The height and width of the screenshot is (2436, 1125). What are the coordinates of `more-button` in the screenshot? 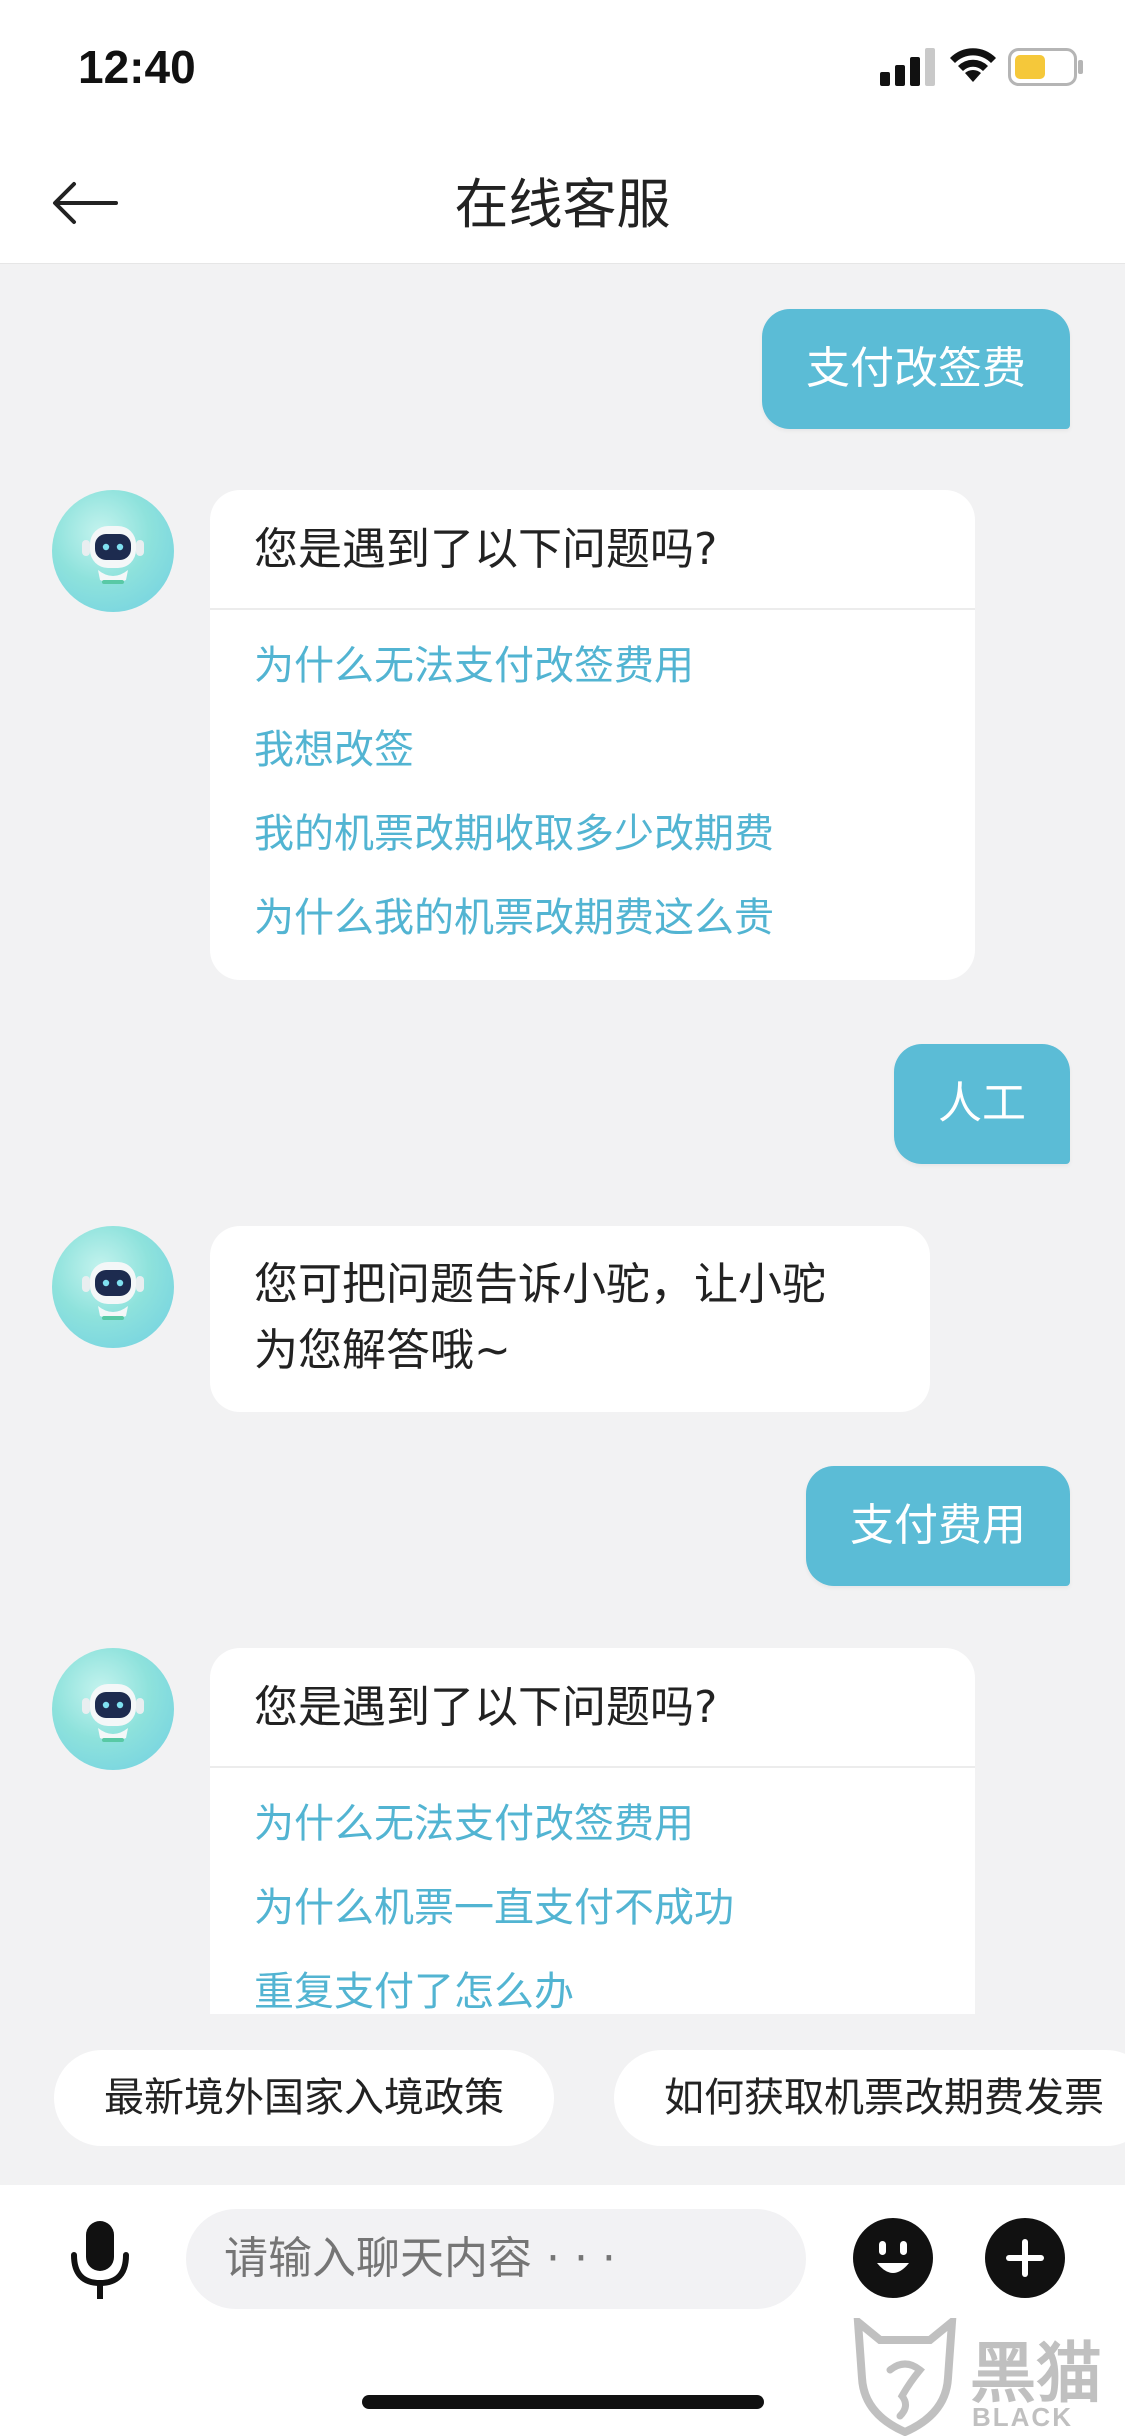 It's located at (1025, 2258).